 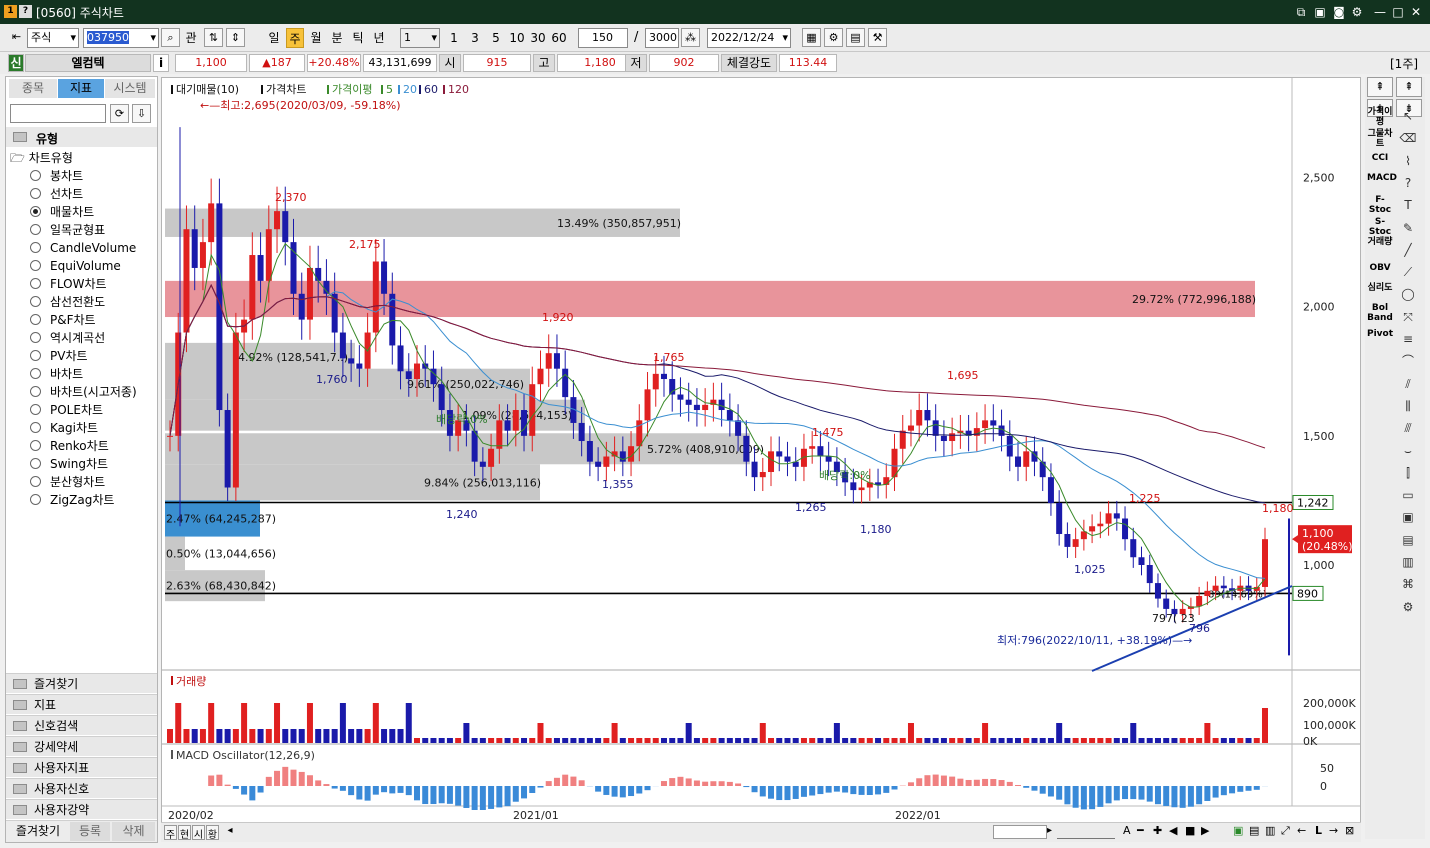 I want to click on camera-icon: ◙, so click(x=1339, y=12).